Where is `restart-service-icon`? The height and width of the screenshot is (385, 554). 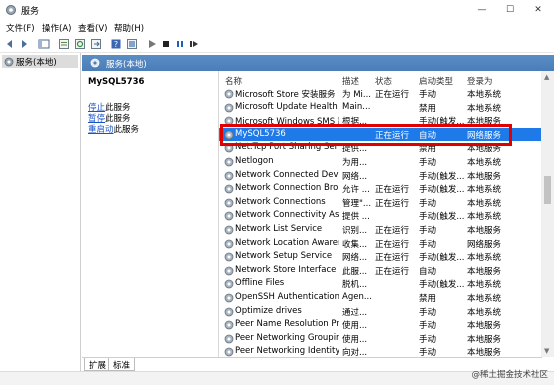
restart-service-icon is located at coordinates (194, 44).